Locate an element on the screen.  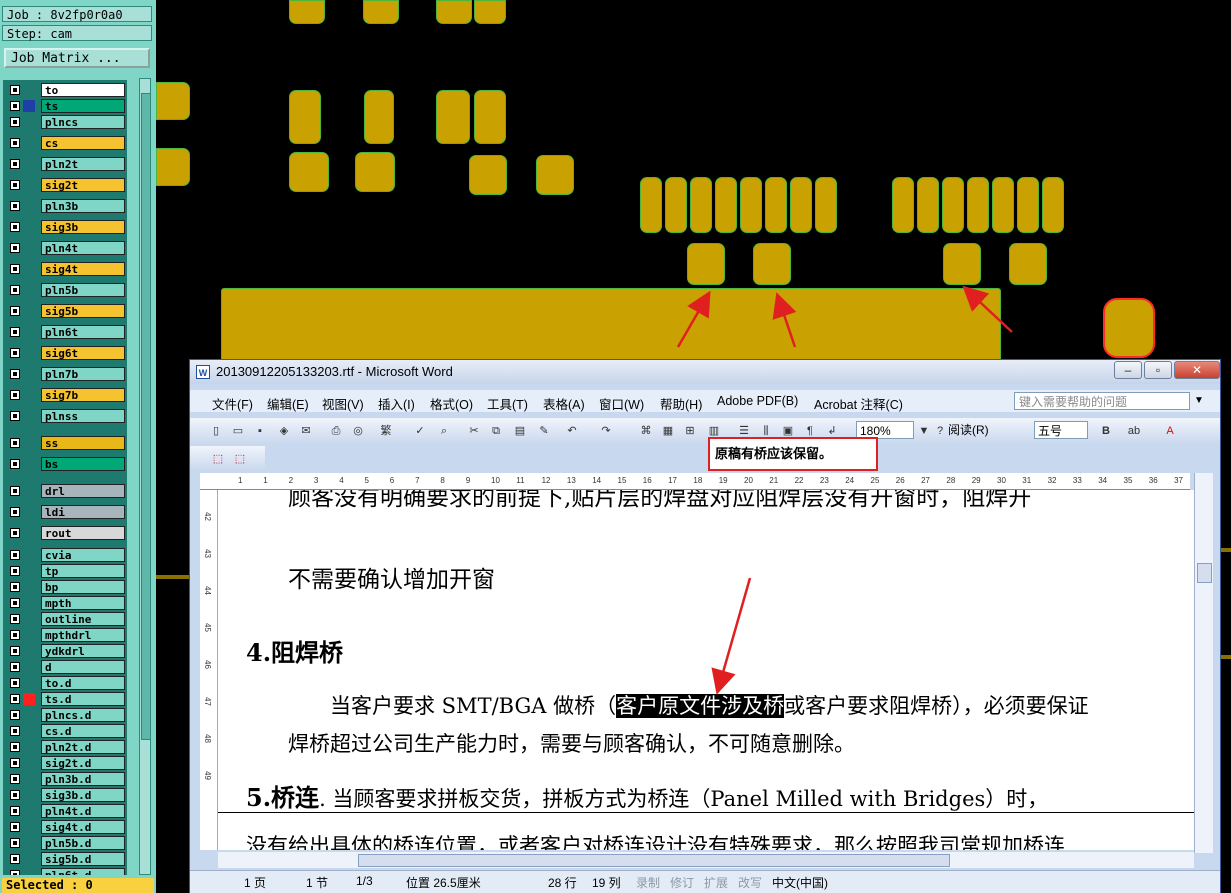
bold-icon: B is located at coordinates (1106, 431).